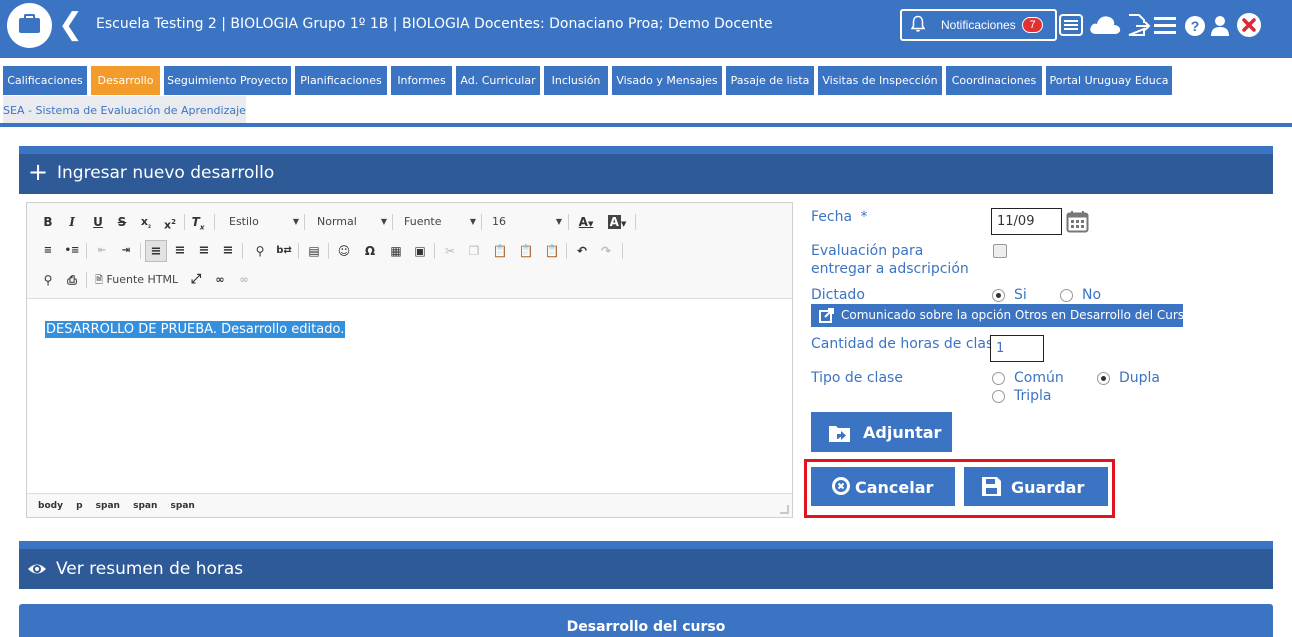  What do you see at coordinates (617, 222) in the screenshot?
I see `background-color-icon: A ▼` at bounding box center [617, 222].